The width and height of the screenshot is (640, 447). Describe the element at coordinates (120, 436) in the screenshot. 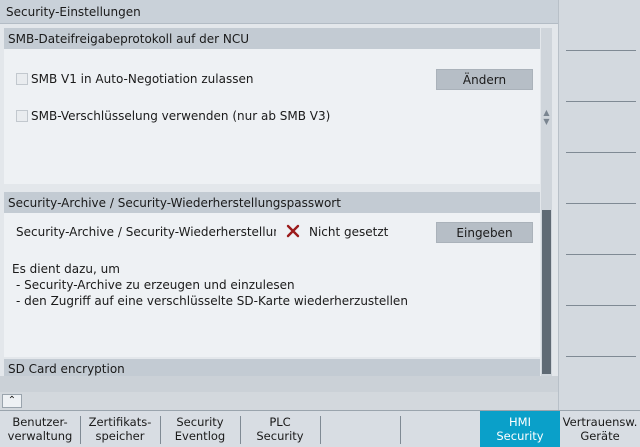

I see `softkey-label: speicher` at that location.